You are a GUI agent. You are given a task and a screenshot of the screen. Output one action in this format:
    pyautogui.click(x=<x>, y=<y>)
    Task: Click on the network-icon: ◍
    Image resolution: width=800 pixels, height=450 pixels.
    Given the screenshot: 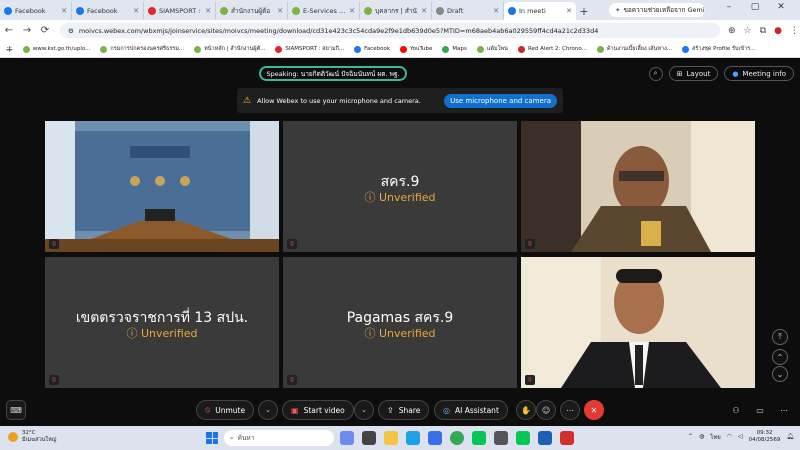 What is the action you would take?
    pyautogui.click(x=701, y=436)
    